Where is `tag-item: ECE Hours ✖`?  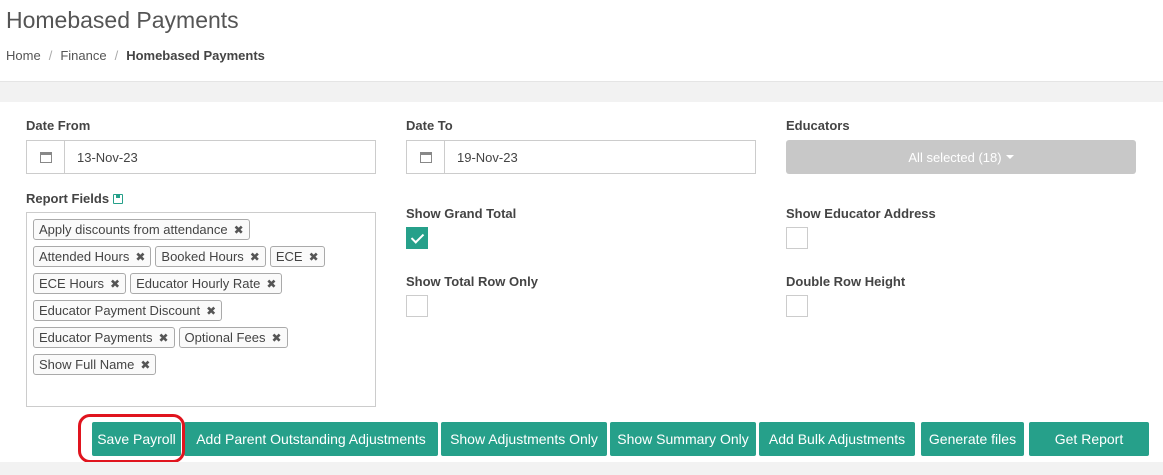 tag-item: ECE Hours ✖ is located at coordinates (80, 283).